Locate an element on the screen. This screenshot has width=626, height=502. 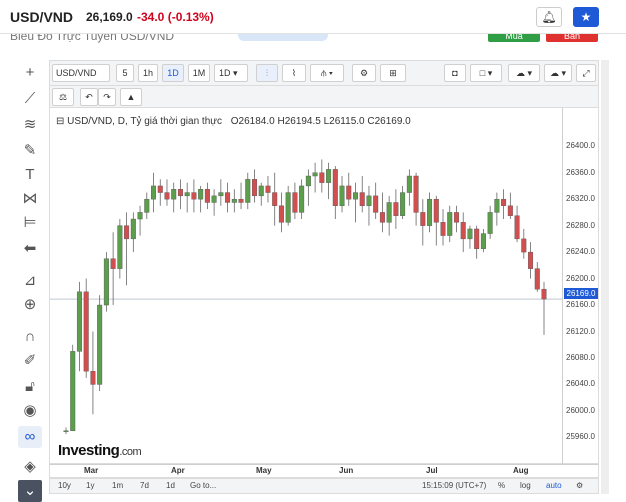
log-toggle: log is located at coordinates (525, 485).